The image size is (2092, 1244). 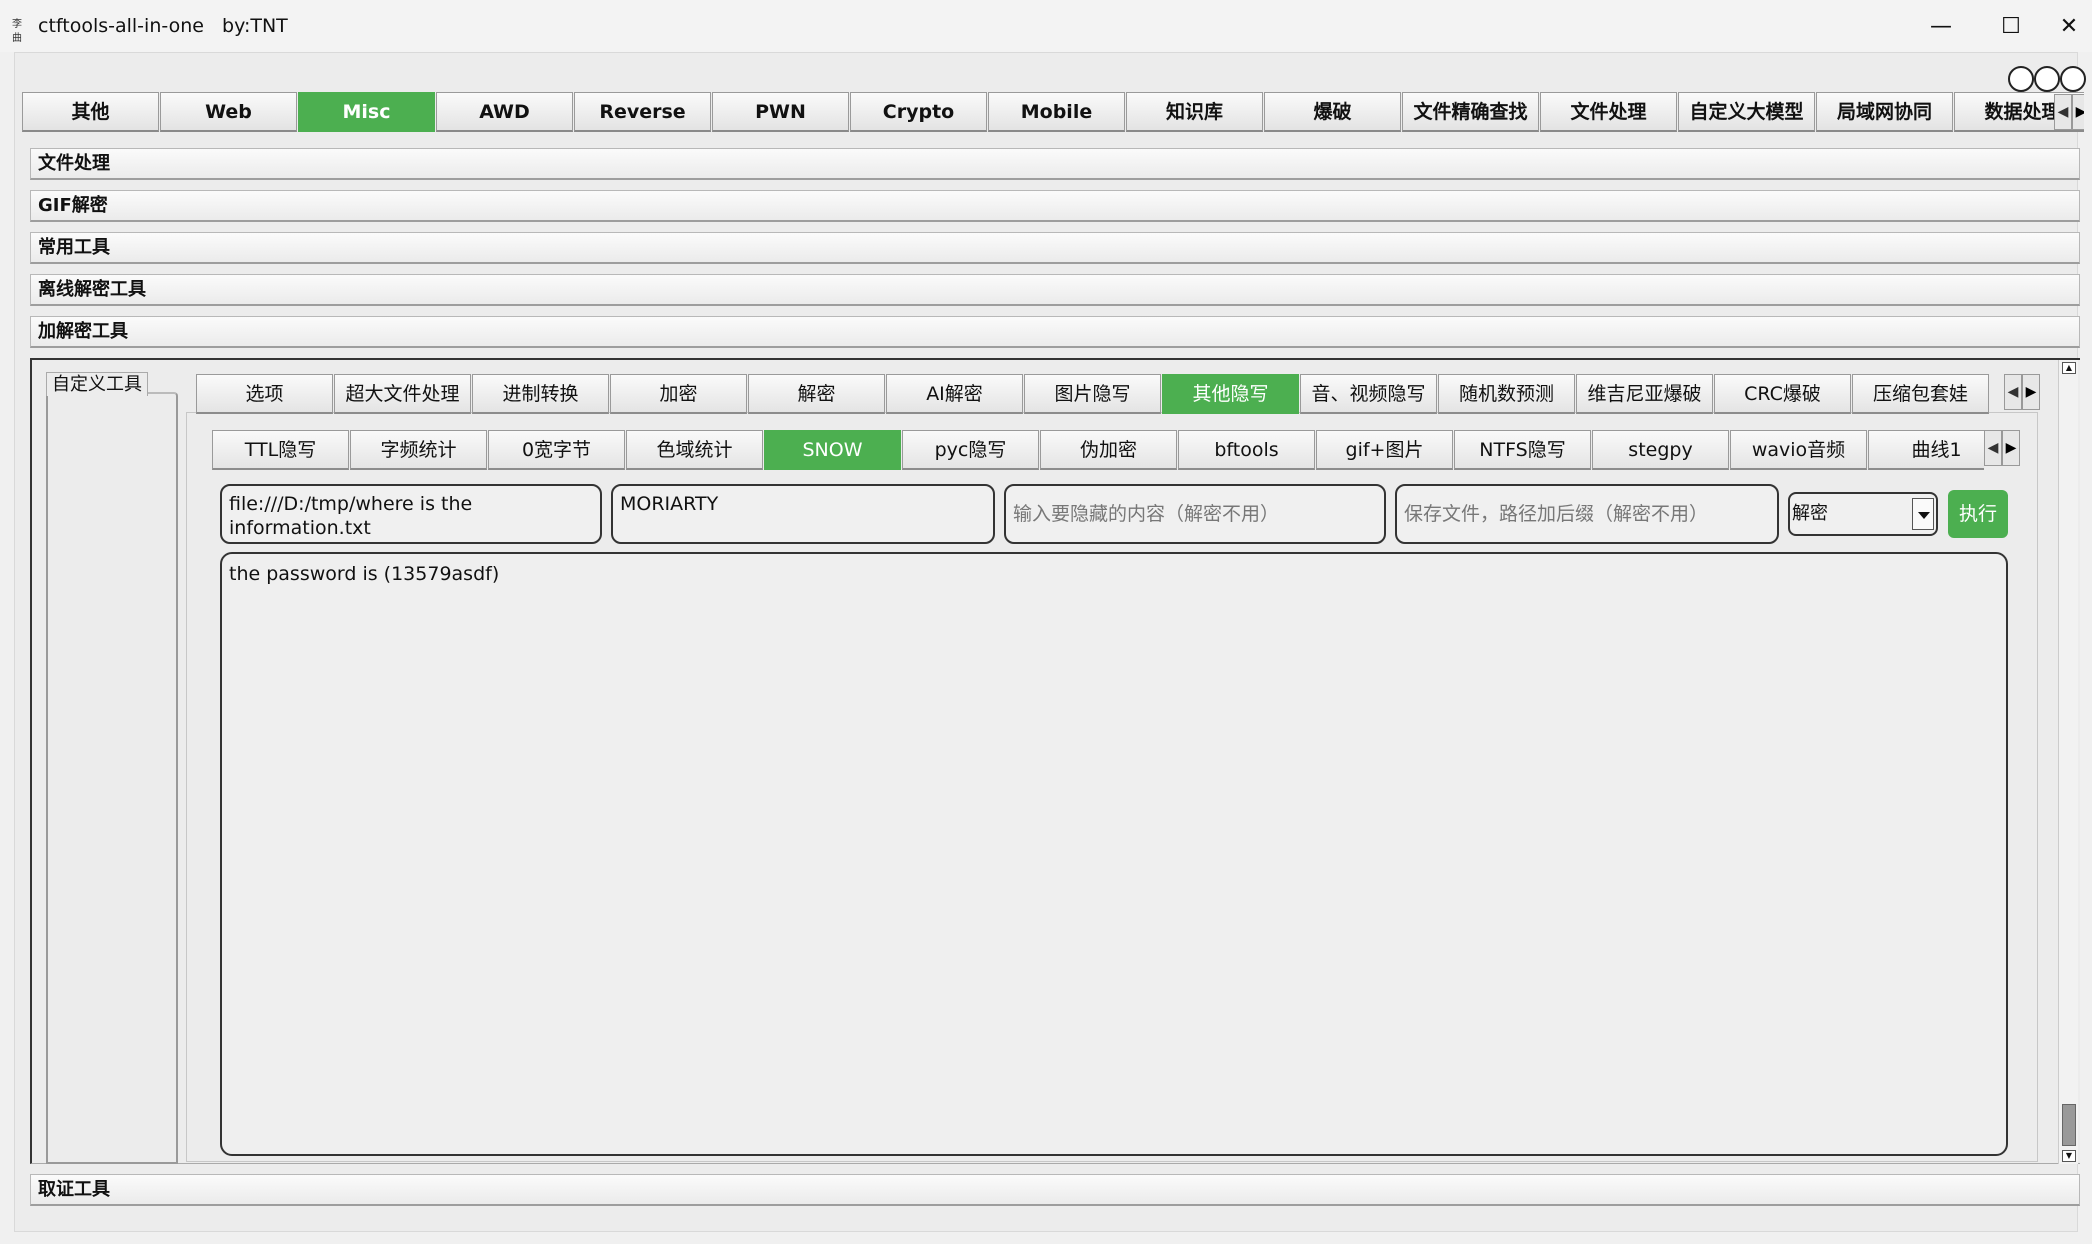 I want to click on window-title: ctftools-all-in-one by:TNT, so click(x=163, y=26).